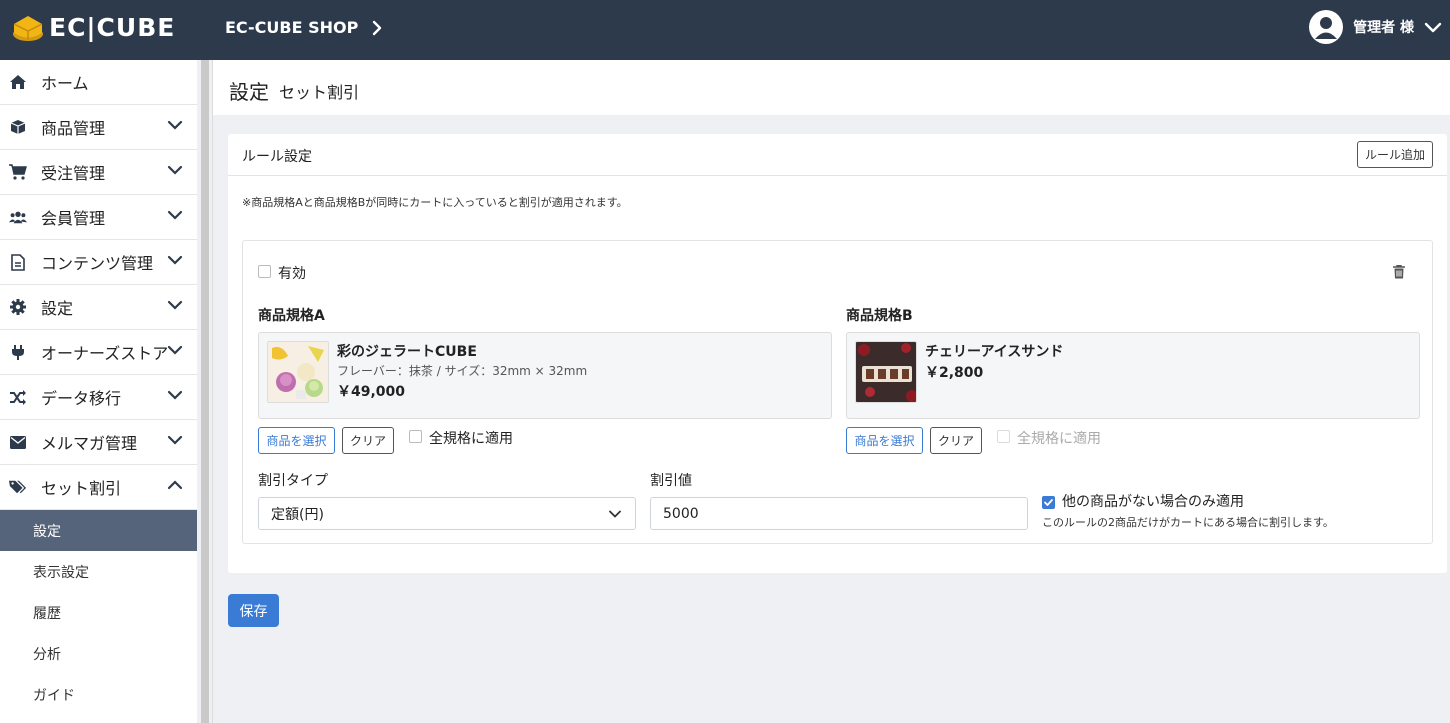 This screenshot has width=1450, height=723. What do you see at coordinates (18, 127) in the screenshot?
I see `box-icon` at bounding box center [18, 127].